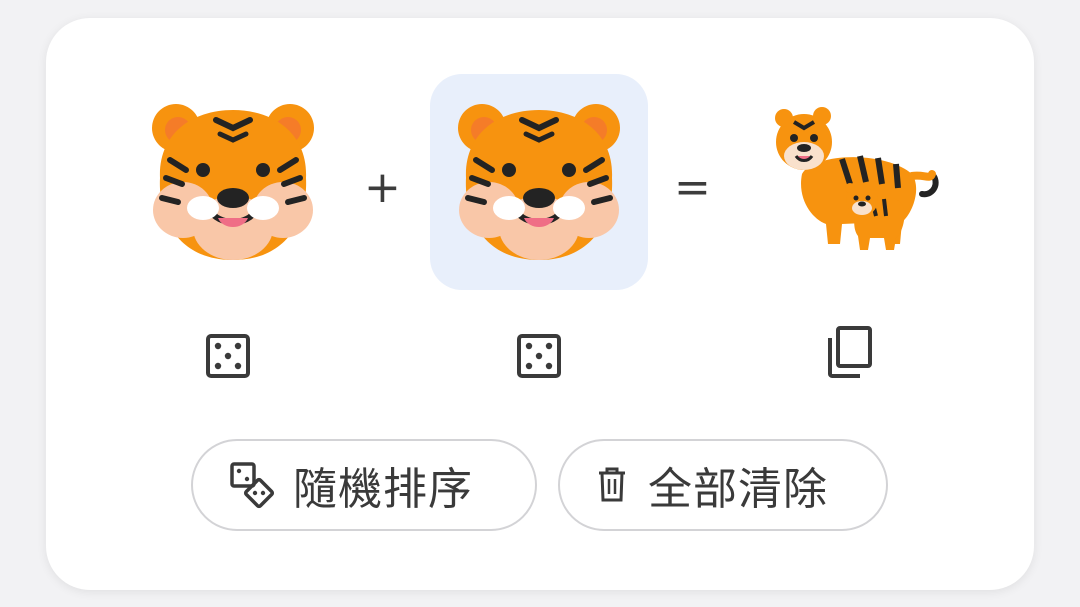 The width and height of the screenshot is (1080, 607). I want to click on left-emoji-slot, so click(233, 183).